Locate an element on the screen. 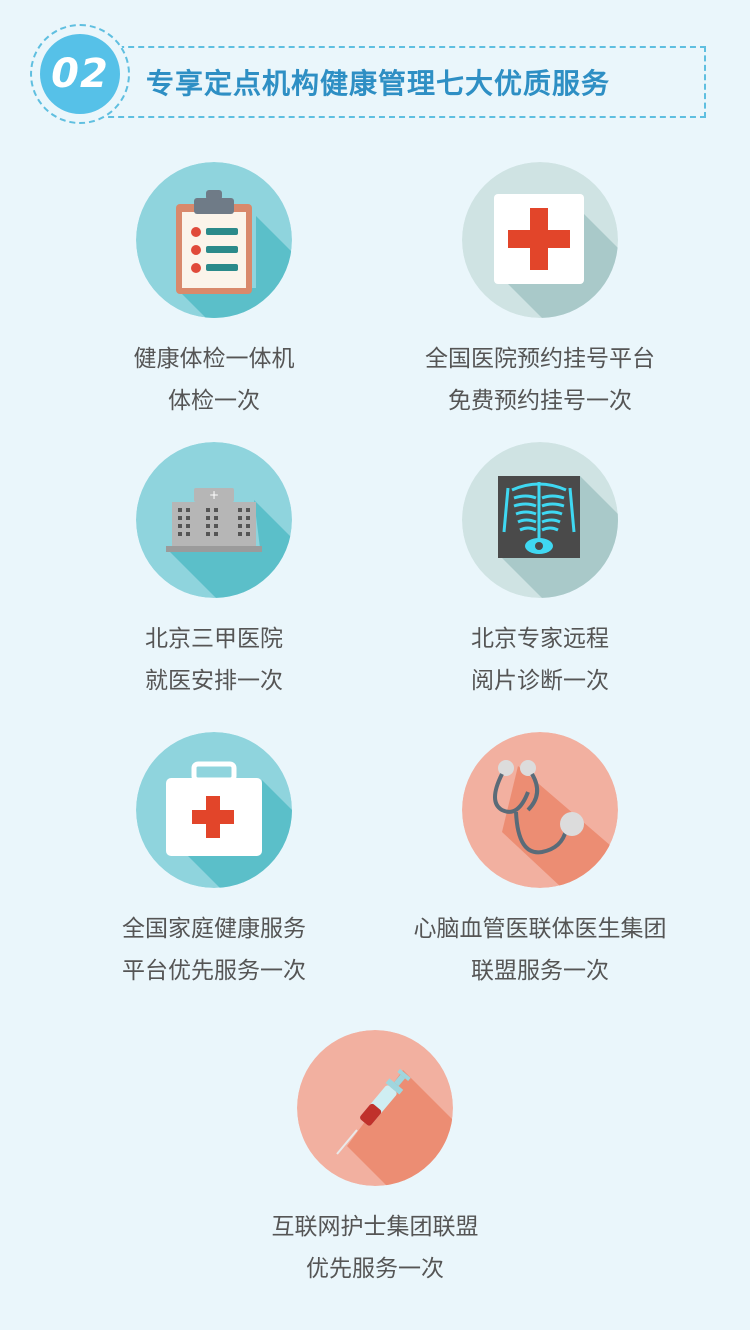 Image resolution: width=750 pixels, height=1330 pixels. xray-icon is located at coordinates (540, 520).